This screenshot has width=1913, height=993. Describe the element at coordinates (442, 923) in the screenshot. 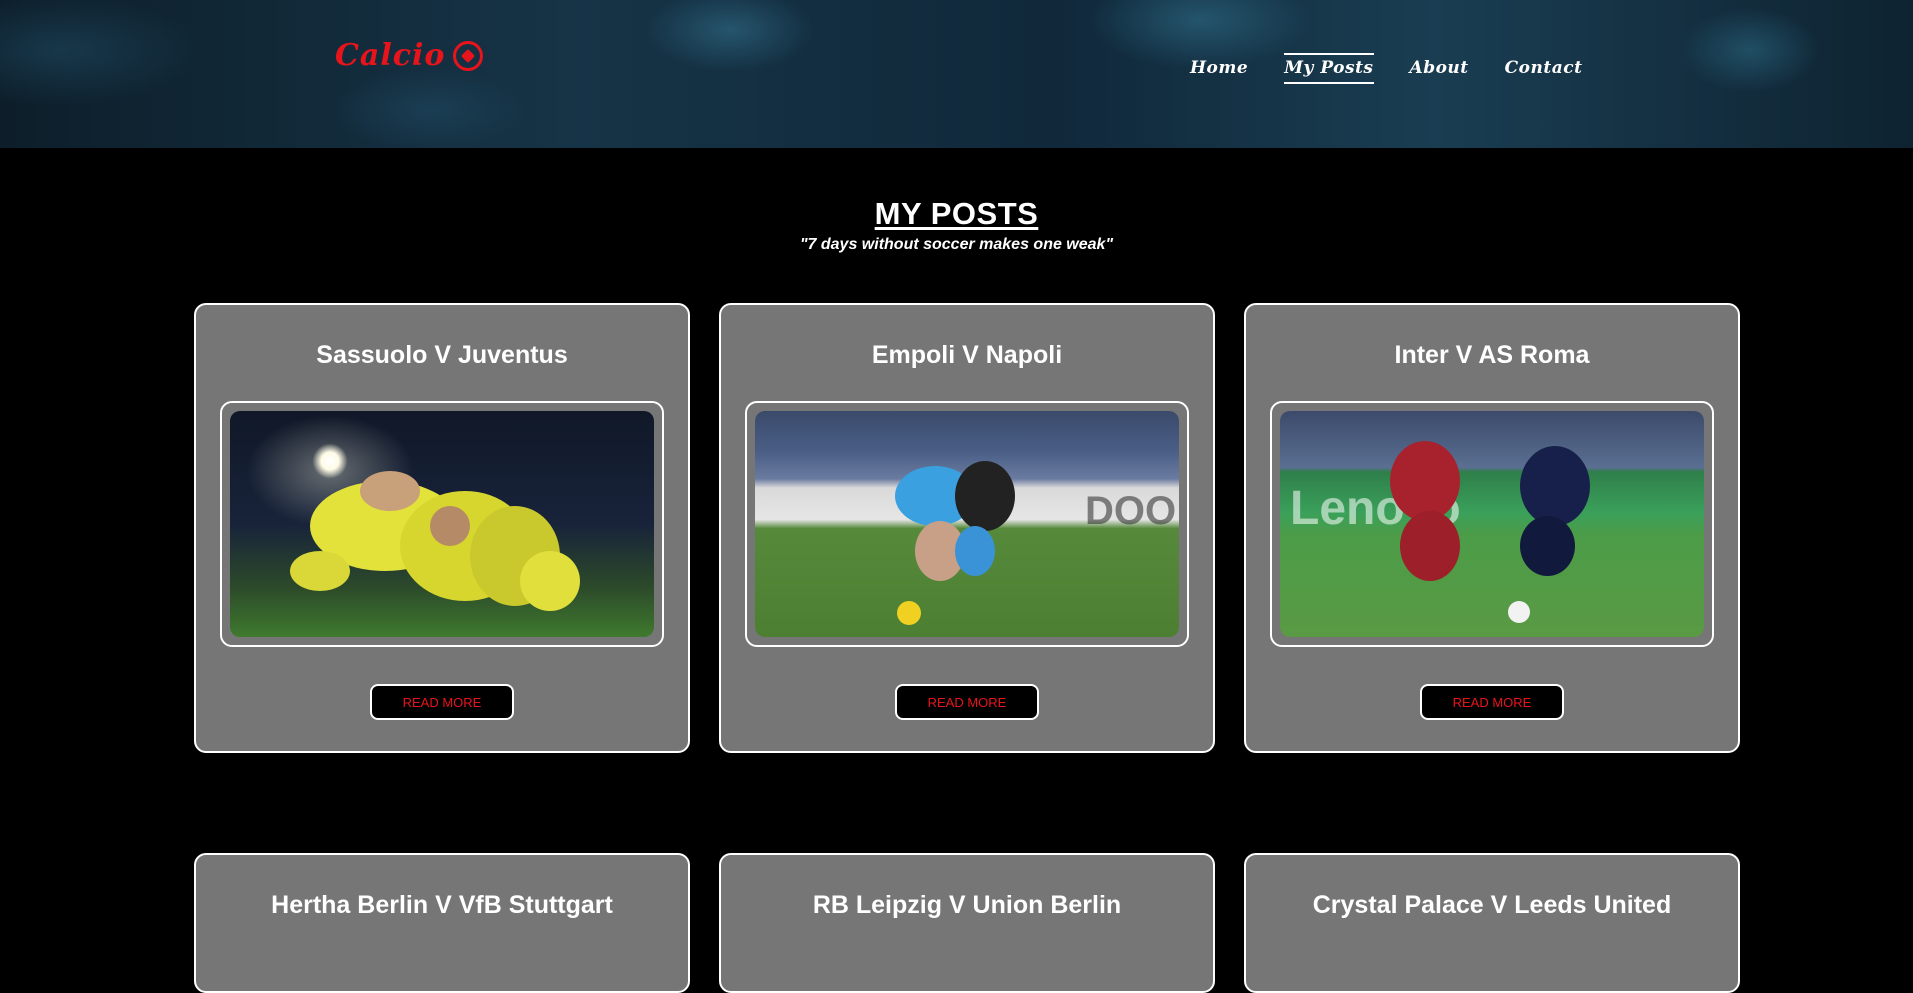

I see `post-card: Hertha Berlin V VfB Stuttgart` at that location.